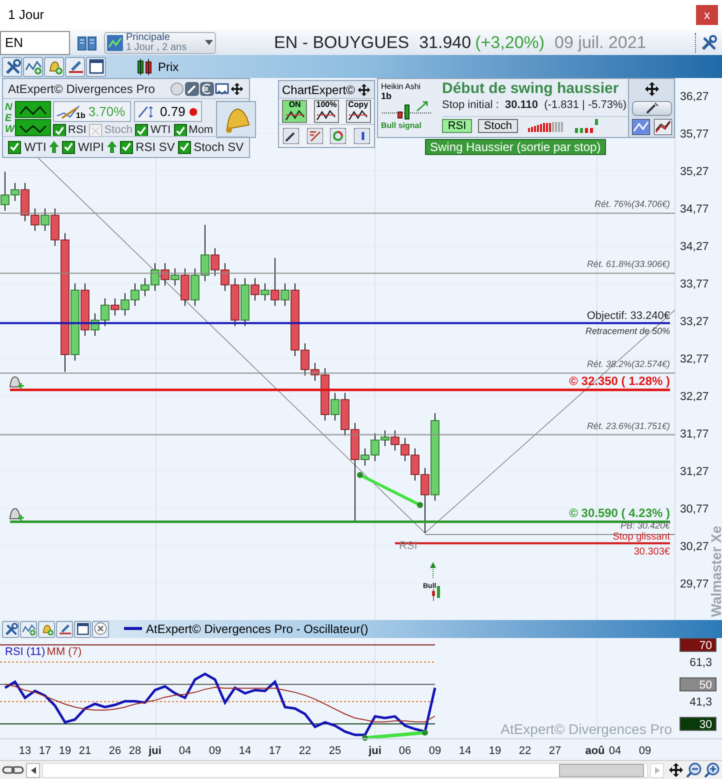 The height and width of the screenshot is (779, 722). What do you see at coordinates (222, 89) in the screenshot?
I see `screen-icon` at bounding box center [222, 89].